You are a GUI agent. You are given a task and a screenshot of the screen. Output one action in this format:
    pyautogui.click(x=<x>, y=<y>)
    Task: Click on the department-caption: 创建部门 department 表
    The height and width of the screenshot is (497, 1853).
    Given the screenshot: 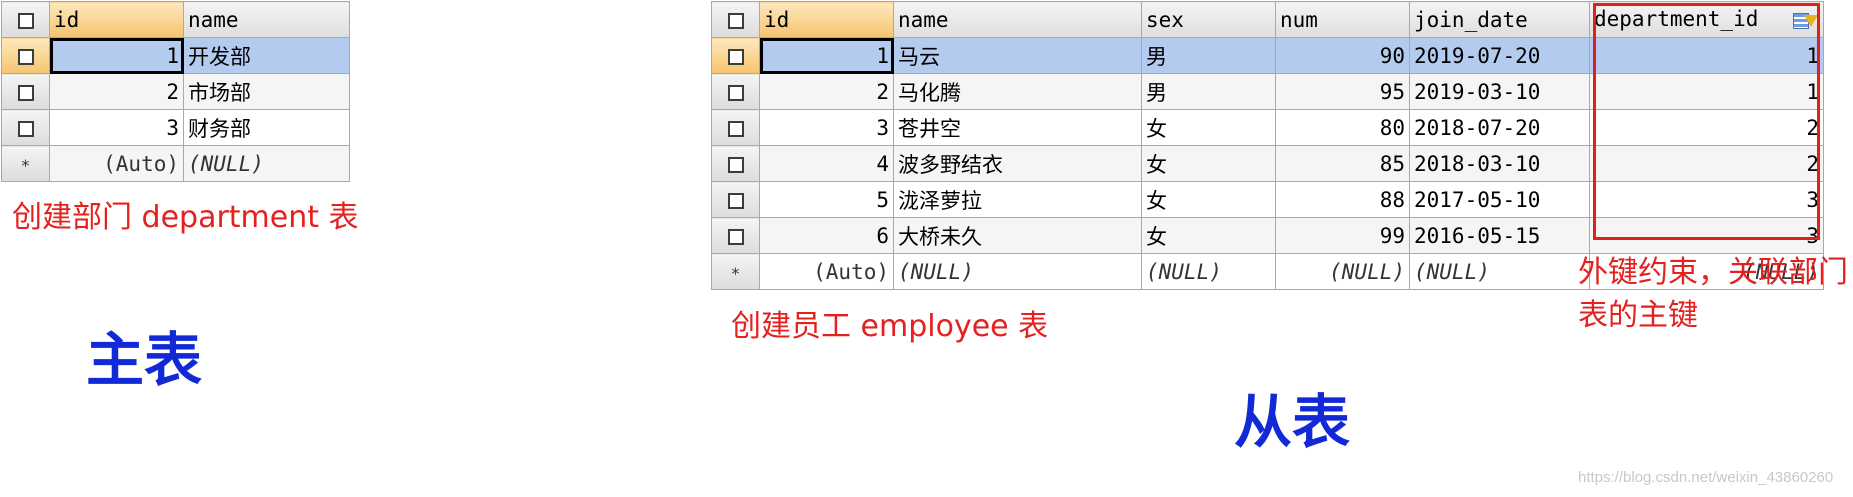 What is the action you would take?
    pyautogui.click(x=185, y=217)
    